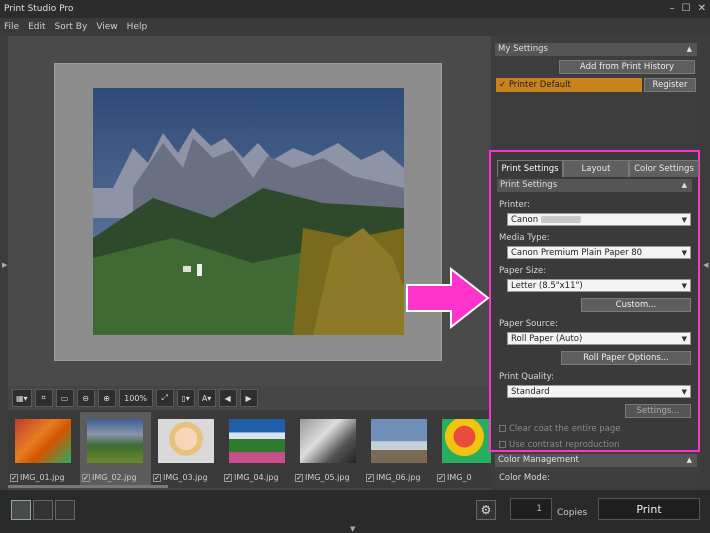 This screenshot has width=710, height=533. What do you see at coordinates (531, 509) in the screenshot?
I see `copies-input: 1` at bounding box center [531, 509].